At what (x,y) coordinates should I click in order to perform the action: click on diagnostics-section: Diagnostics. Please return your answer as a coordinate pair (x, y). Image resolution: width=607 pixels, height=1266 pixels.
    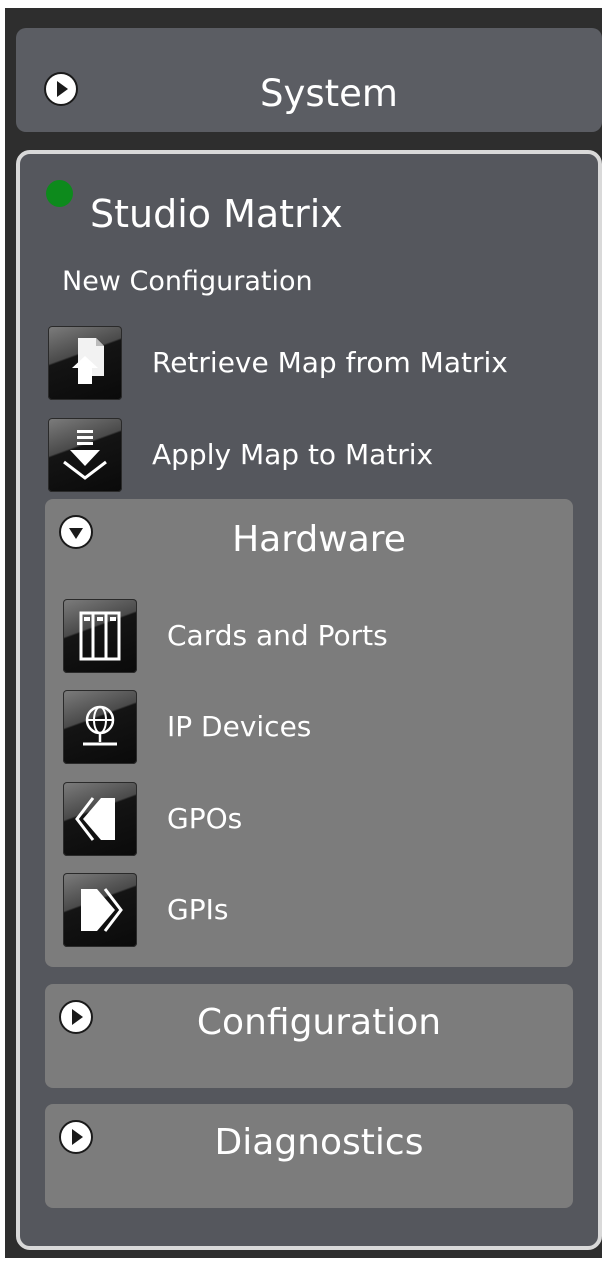
    Looking at the image, I should click on (309, 1156).